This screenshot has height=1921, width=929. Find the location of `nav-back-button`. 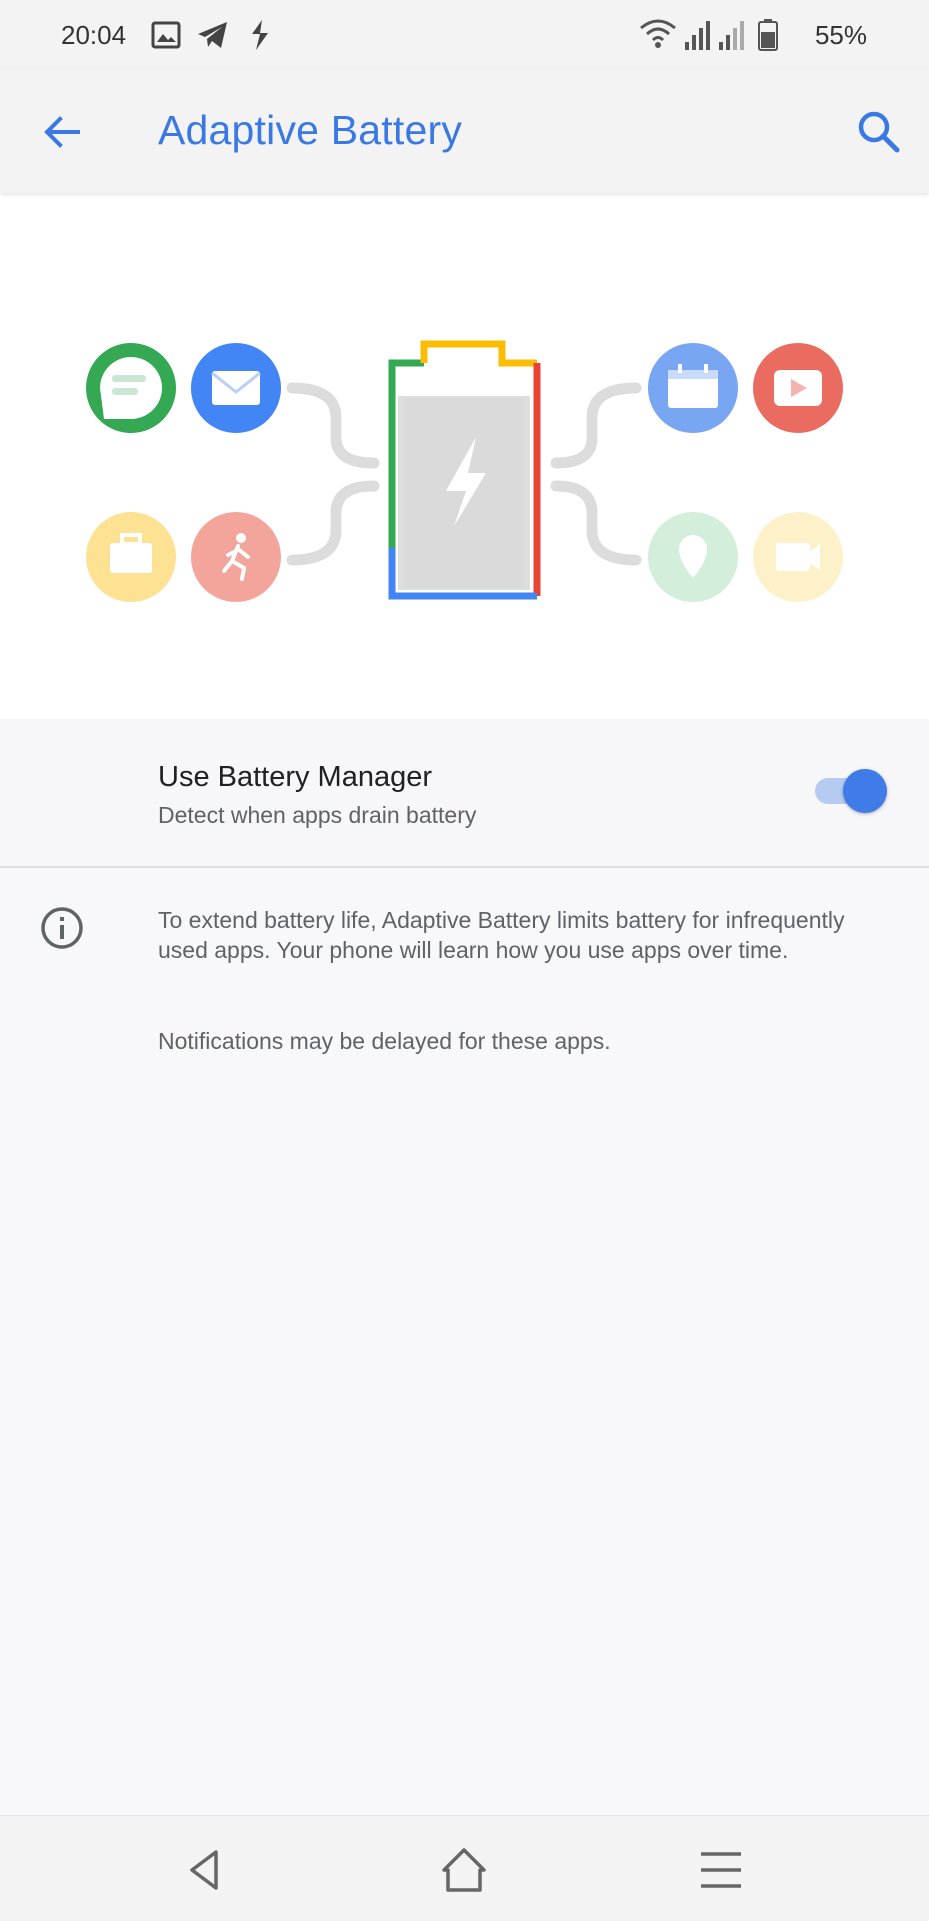

nav-back-button is located at coordinates (204, 1870).